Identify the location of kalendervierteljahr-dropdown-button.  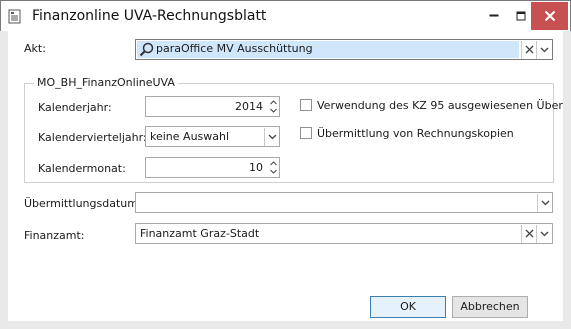
(271, 137).